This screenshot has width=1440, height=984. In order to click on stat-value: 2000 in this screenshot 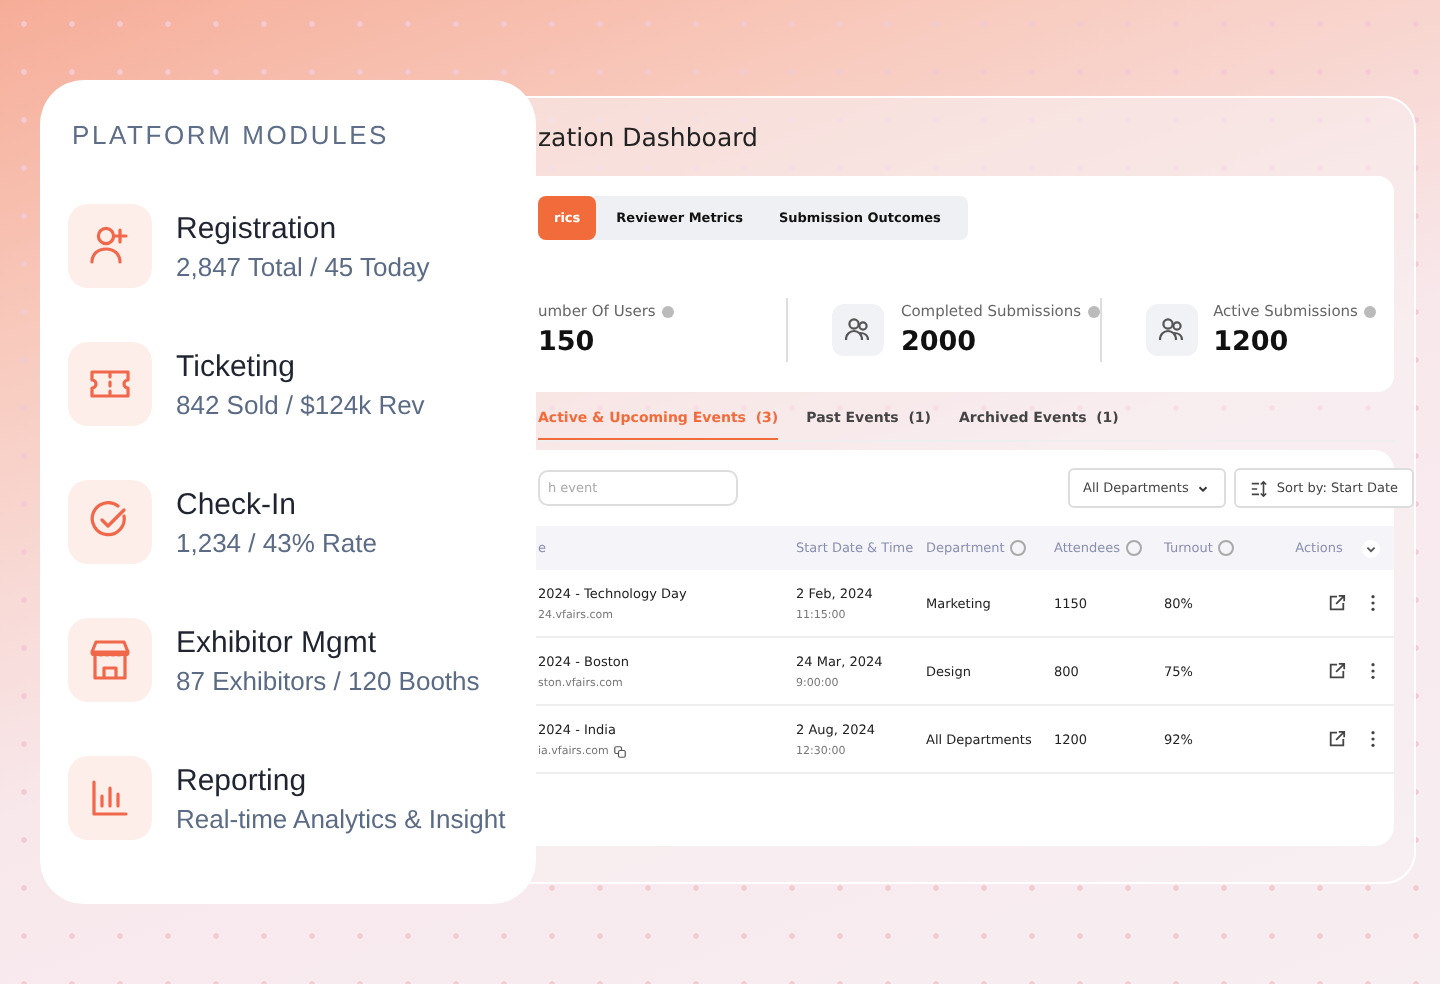, I will do `click(939, 342)`.